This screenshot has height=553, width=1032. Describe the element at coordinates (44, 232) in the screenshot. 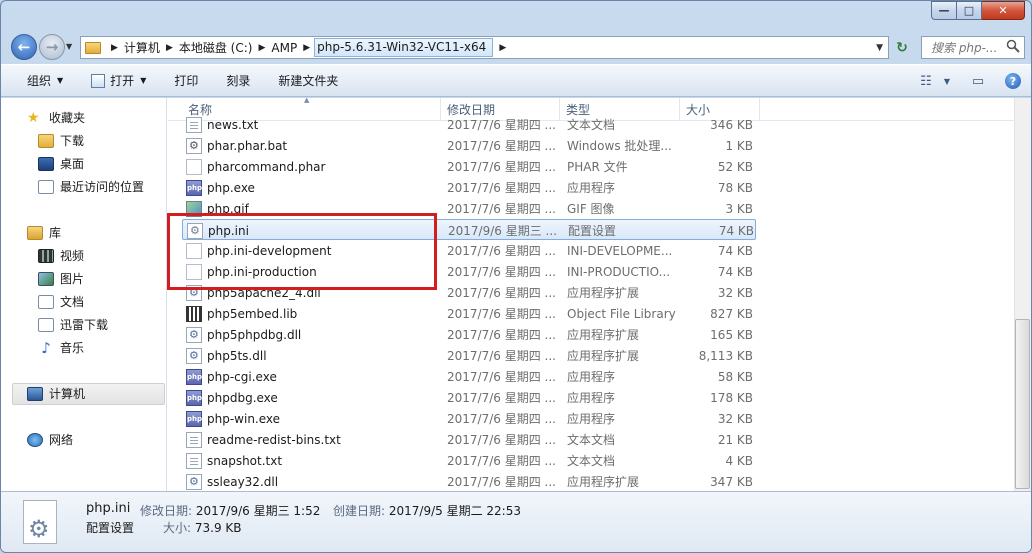

I see `nav-libraries: 库` at that location.